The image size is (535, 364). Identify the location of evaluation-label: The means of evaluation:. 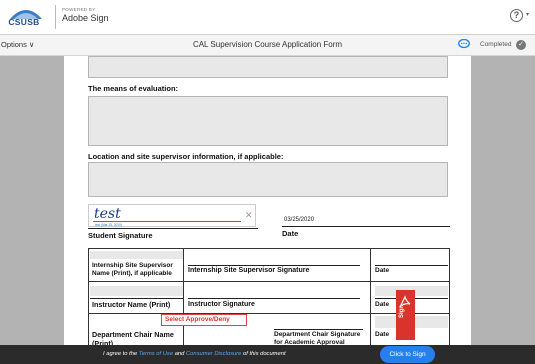
(133, 88).